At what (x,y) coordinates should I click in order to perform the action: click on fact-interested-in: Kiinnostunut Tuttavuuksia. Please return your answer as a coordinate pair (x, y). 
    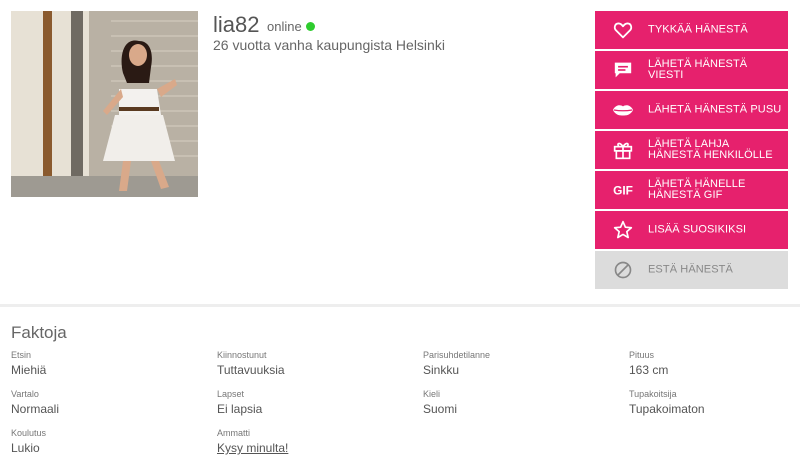
    Looking at the image, I should click on (251, 363).